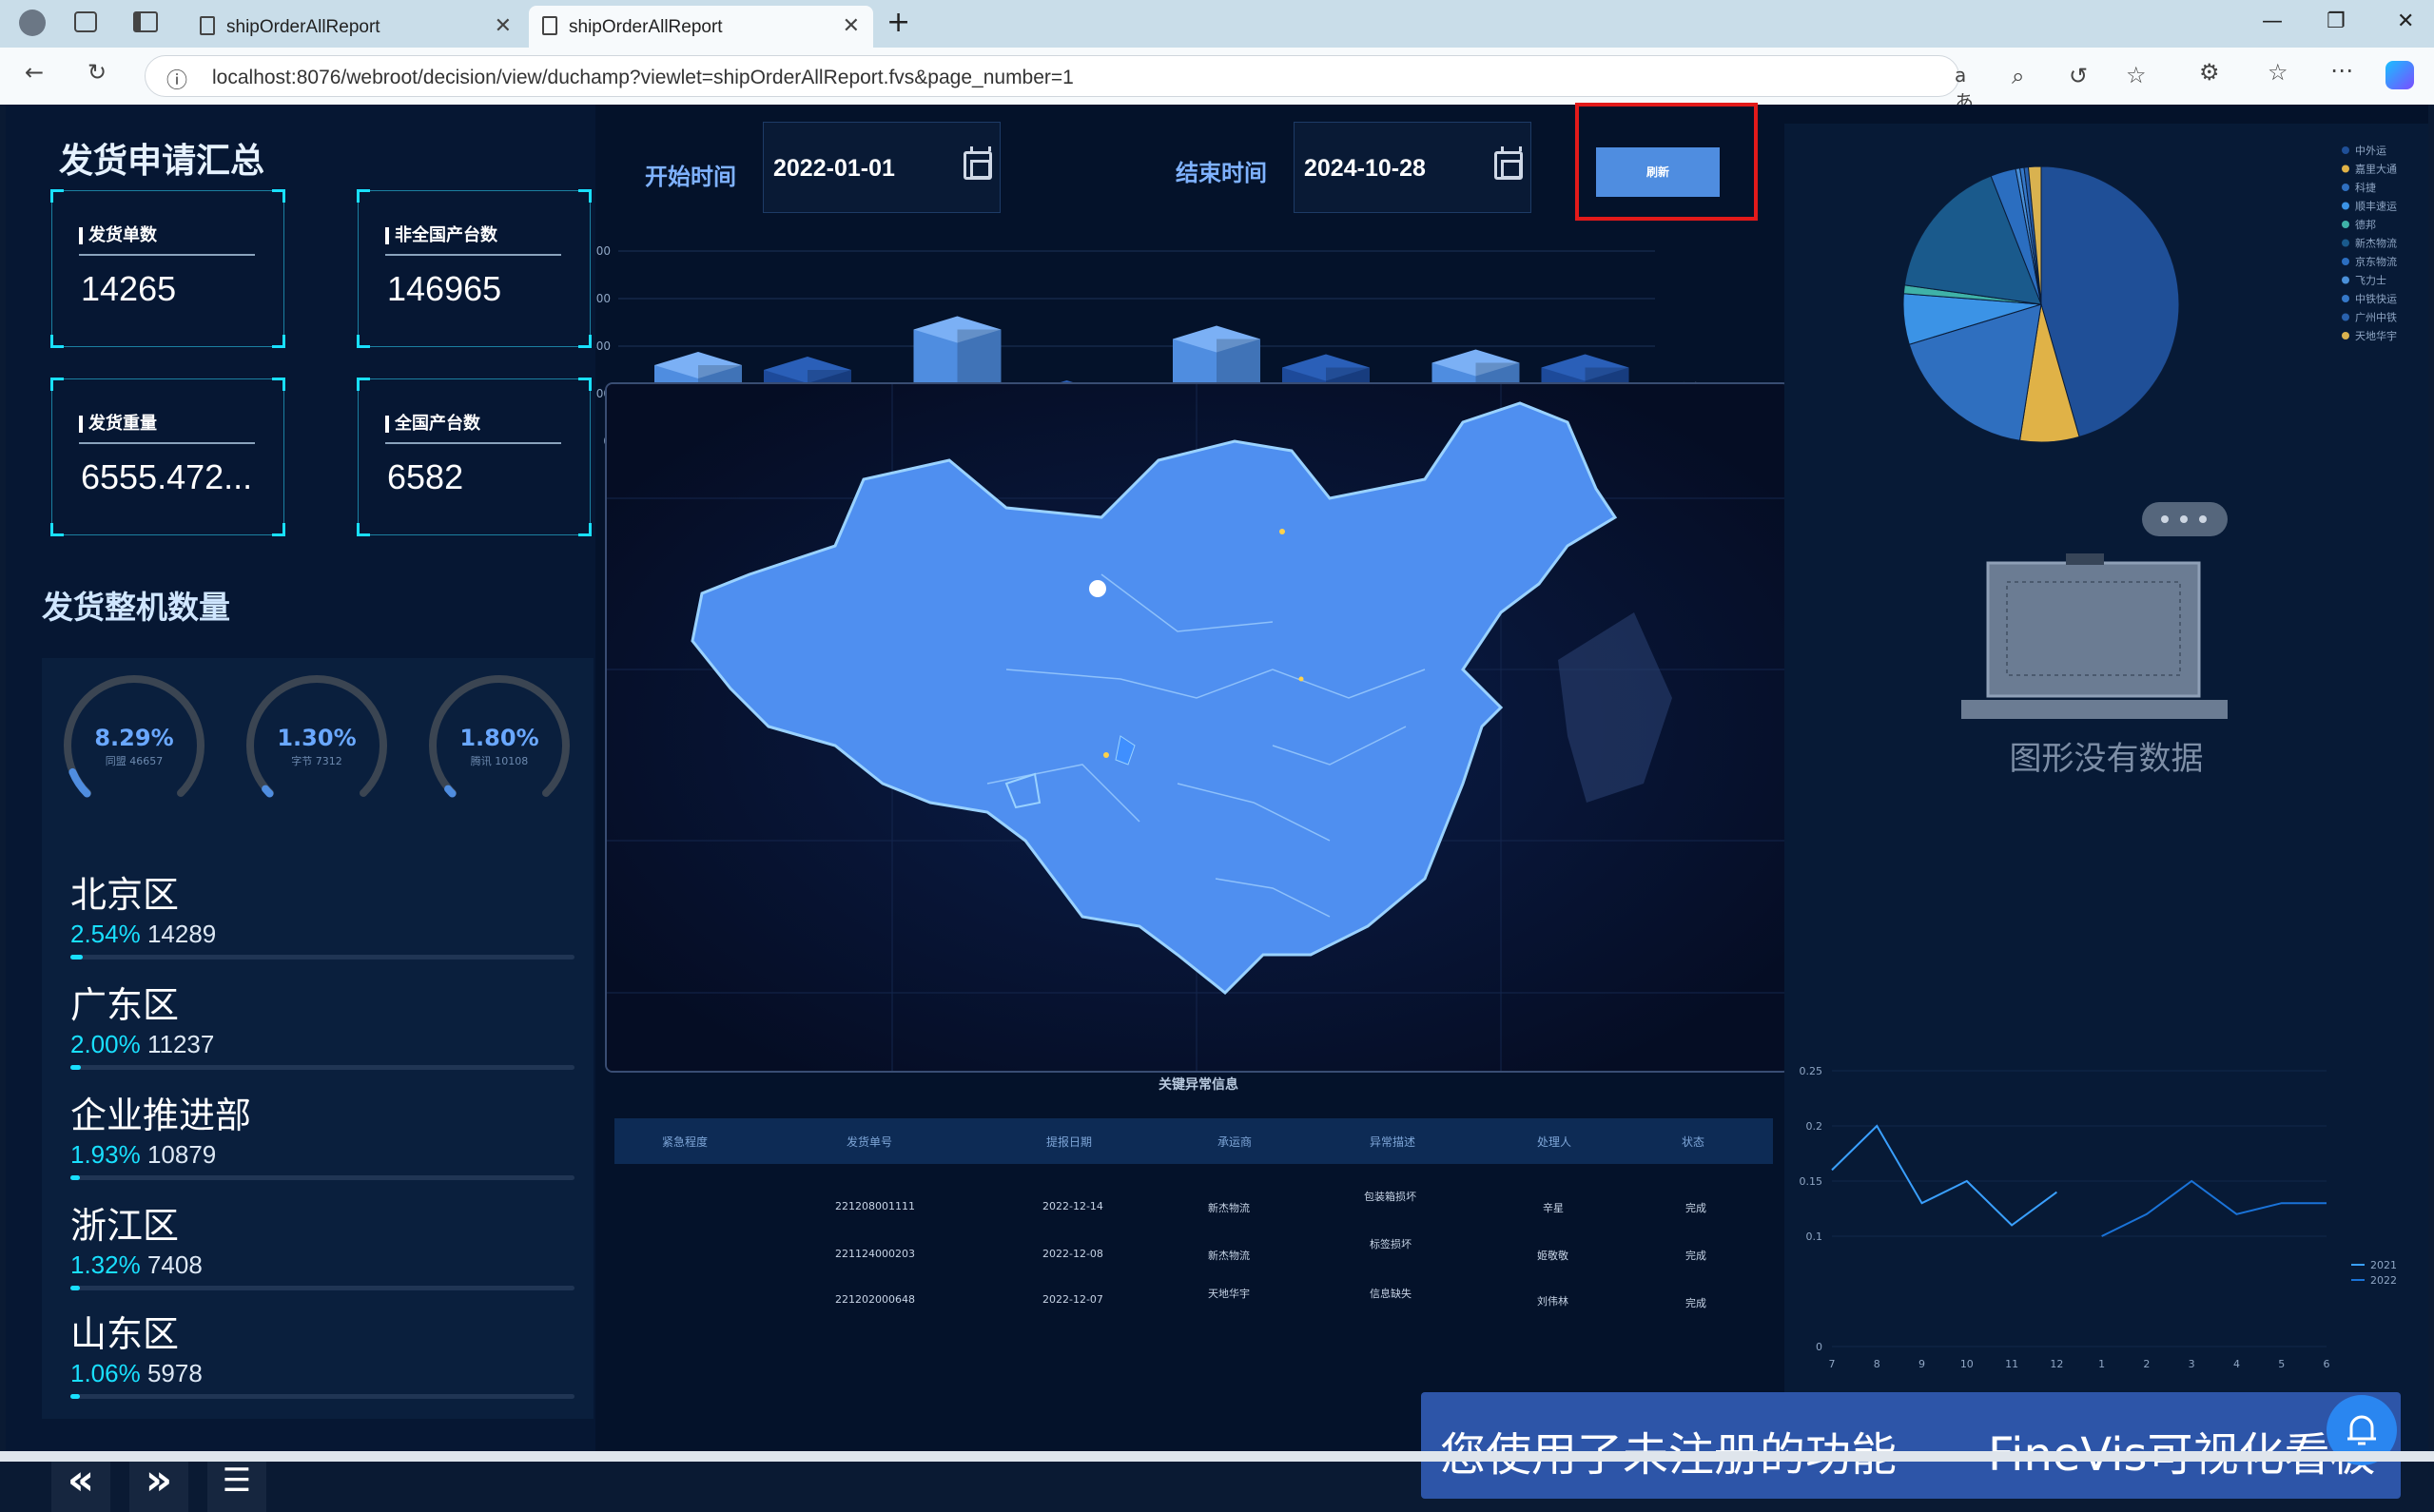 This screenshot has width=2434, height=1512. I want to click on legend-label: 京东物流, so click(2376, 262).